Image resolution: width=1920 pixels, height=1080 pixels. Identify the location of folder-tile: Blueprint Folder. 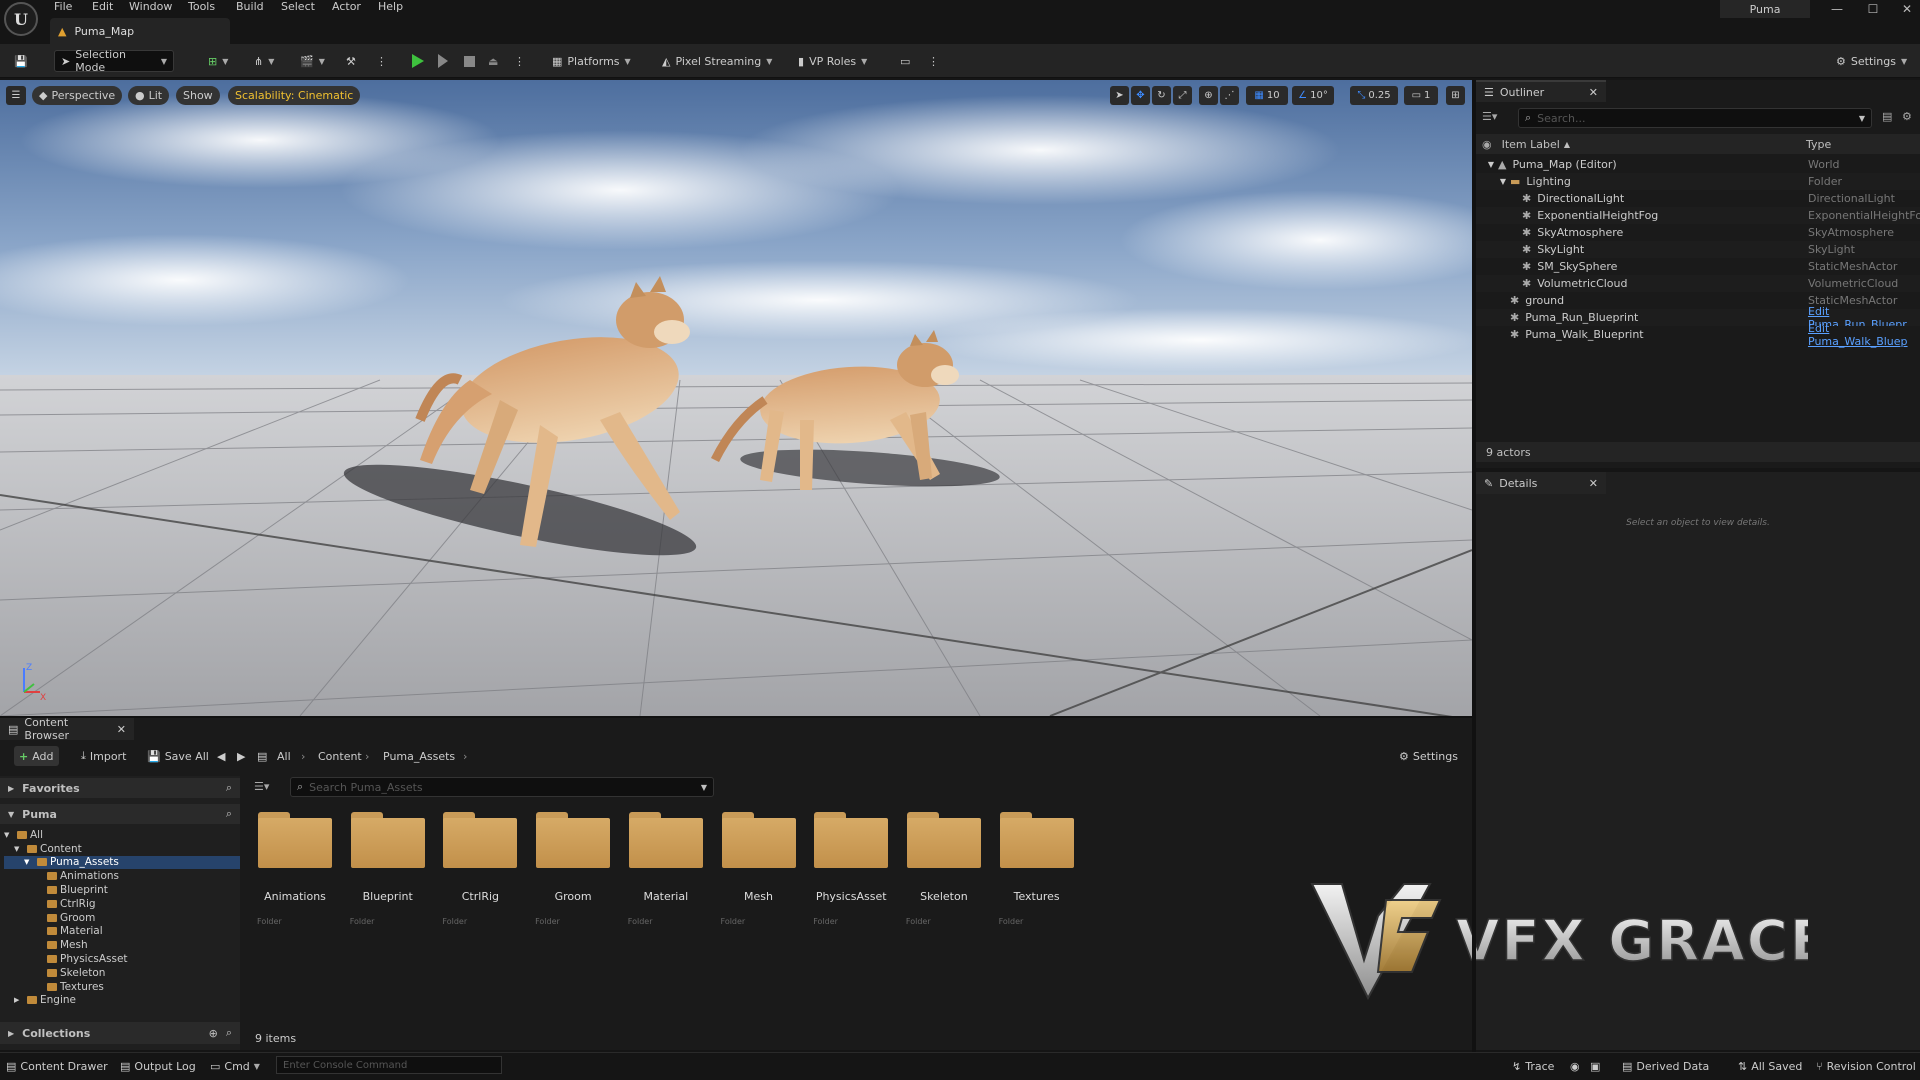
(388, 869).